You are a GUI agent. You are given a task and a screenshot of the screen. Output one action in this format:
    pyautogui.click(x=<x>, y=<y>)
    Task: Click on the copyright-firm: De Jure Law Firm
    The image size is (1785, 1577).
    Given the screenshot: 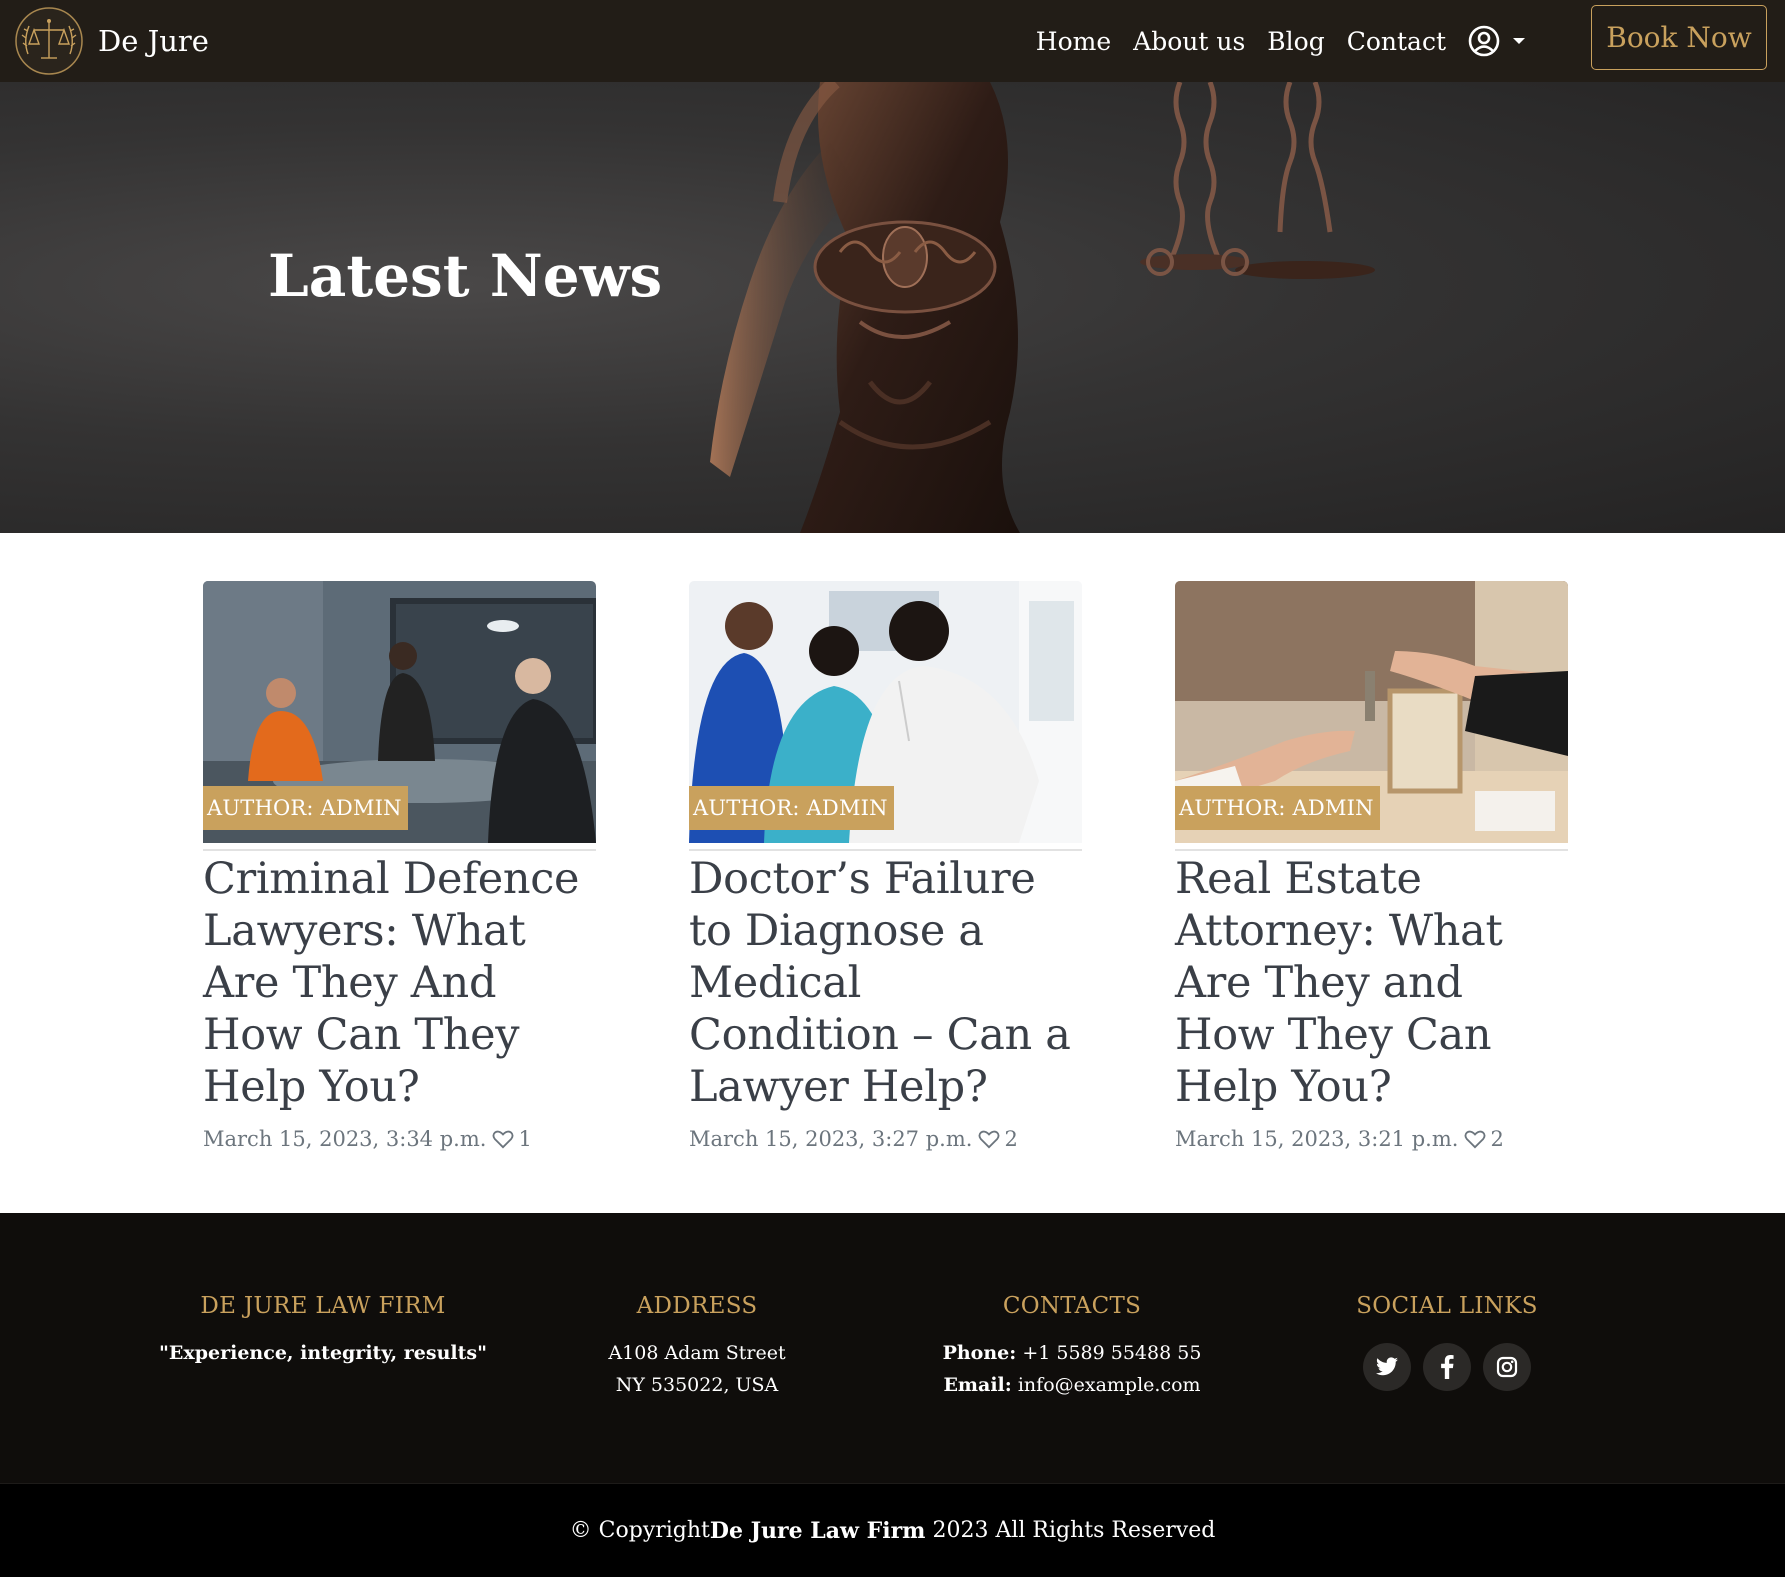 What is the action you would take?
    pyautogui.click(x=817, y=1530)
    